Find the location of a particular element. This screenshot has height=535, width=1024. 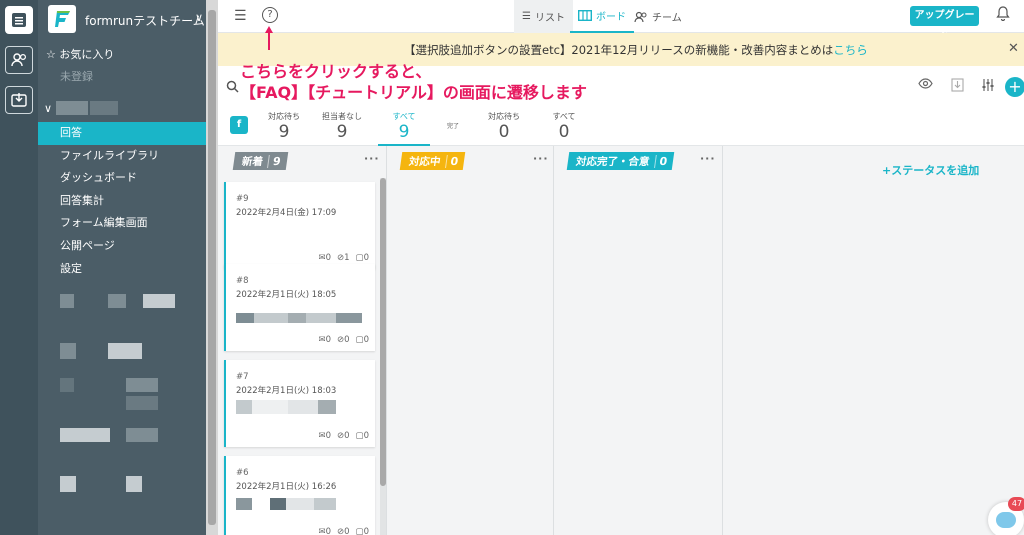

menu-icon: ☰ is located at coordinates (240, 16).